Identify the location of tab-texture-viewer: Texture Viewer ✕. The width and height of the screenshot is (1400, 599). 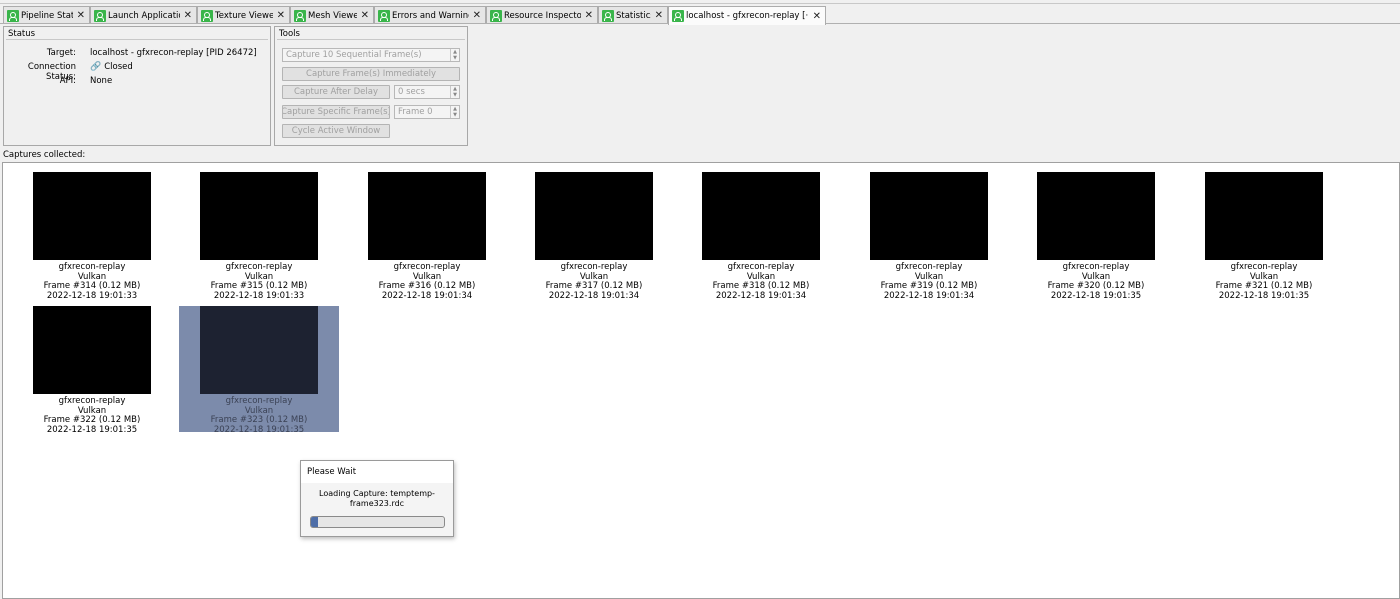
(243, 15).